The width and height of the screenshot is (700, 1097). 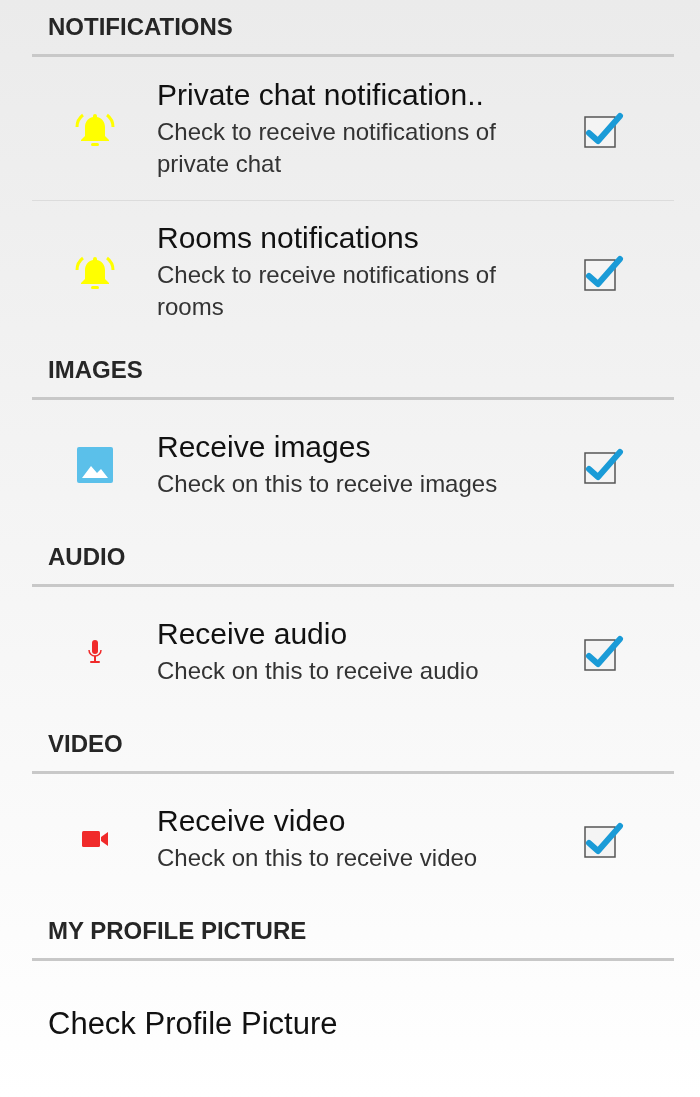 I want to click on section-header: NOTIFICATIONS, so click(x=140, y=27).